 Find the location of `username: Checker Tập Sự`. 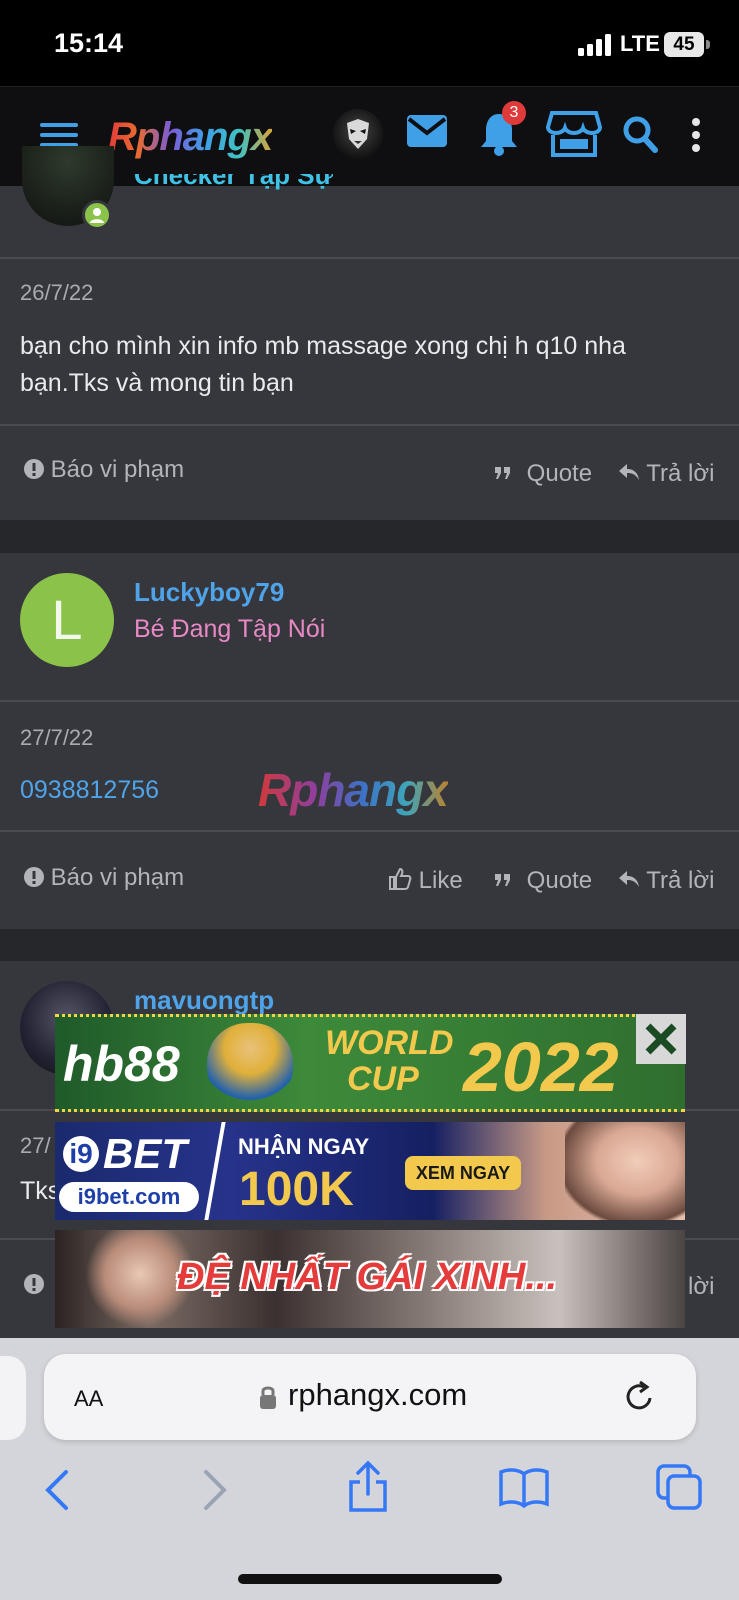

username: Checker Tập Sự is located at coordinates (233, 185).